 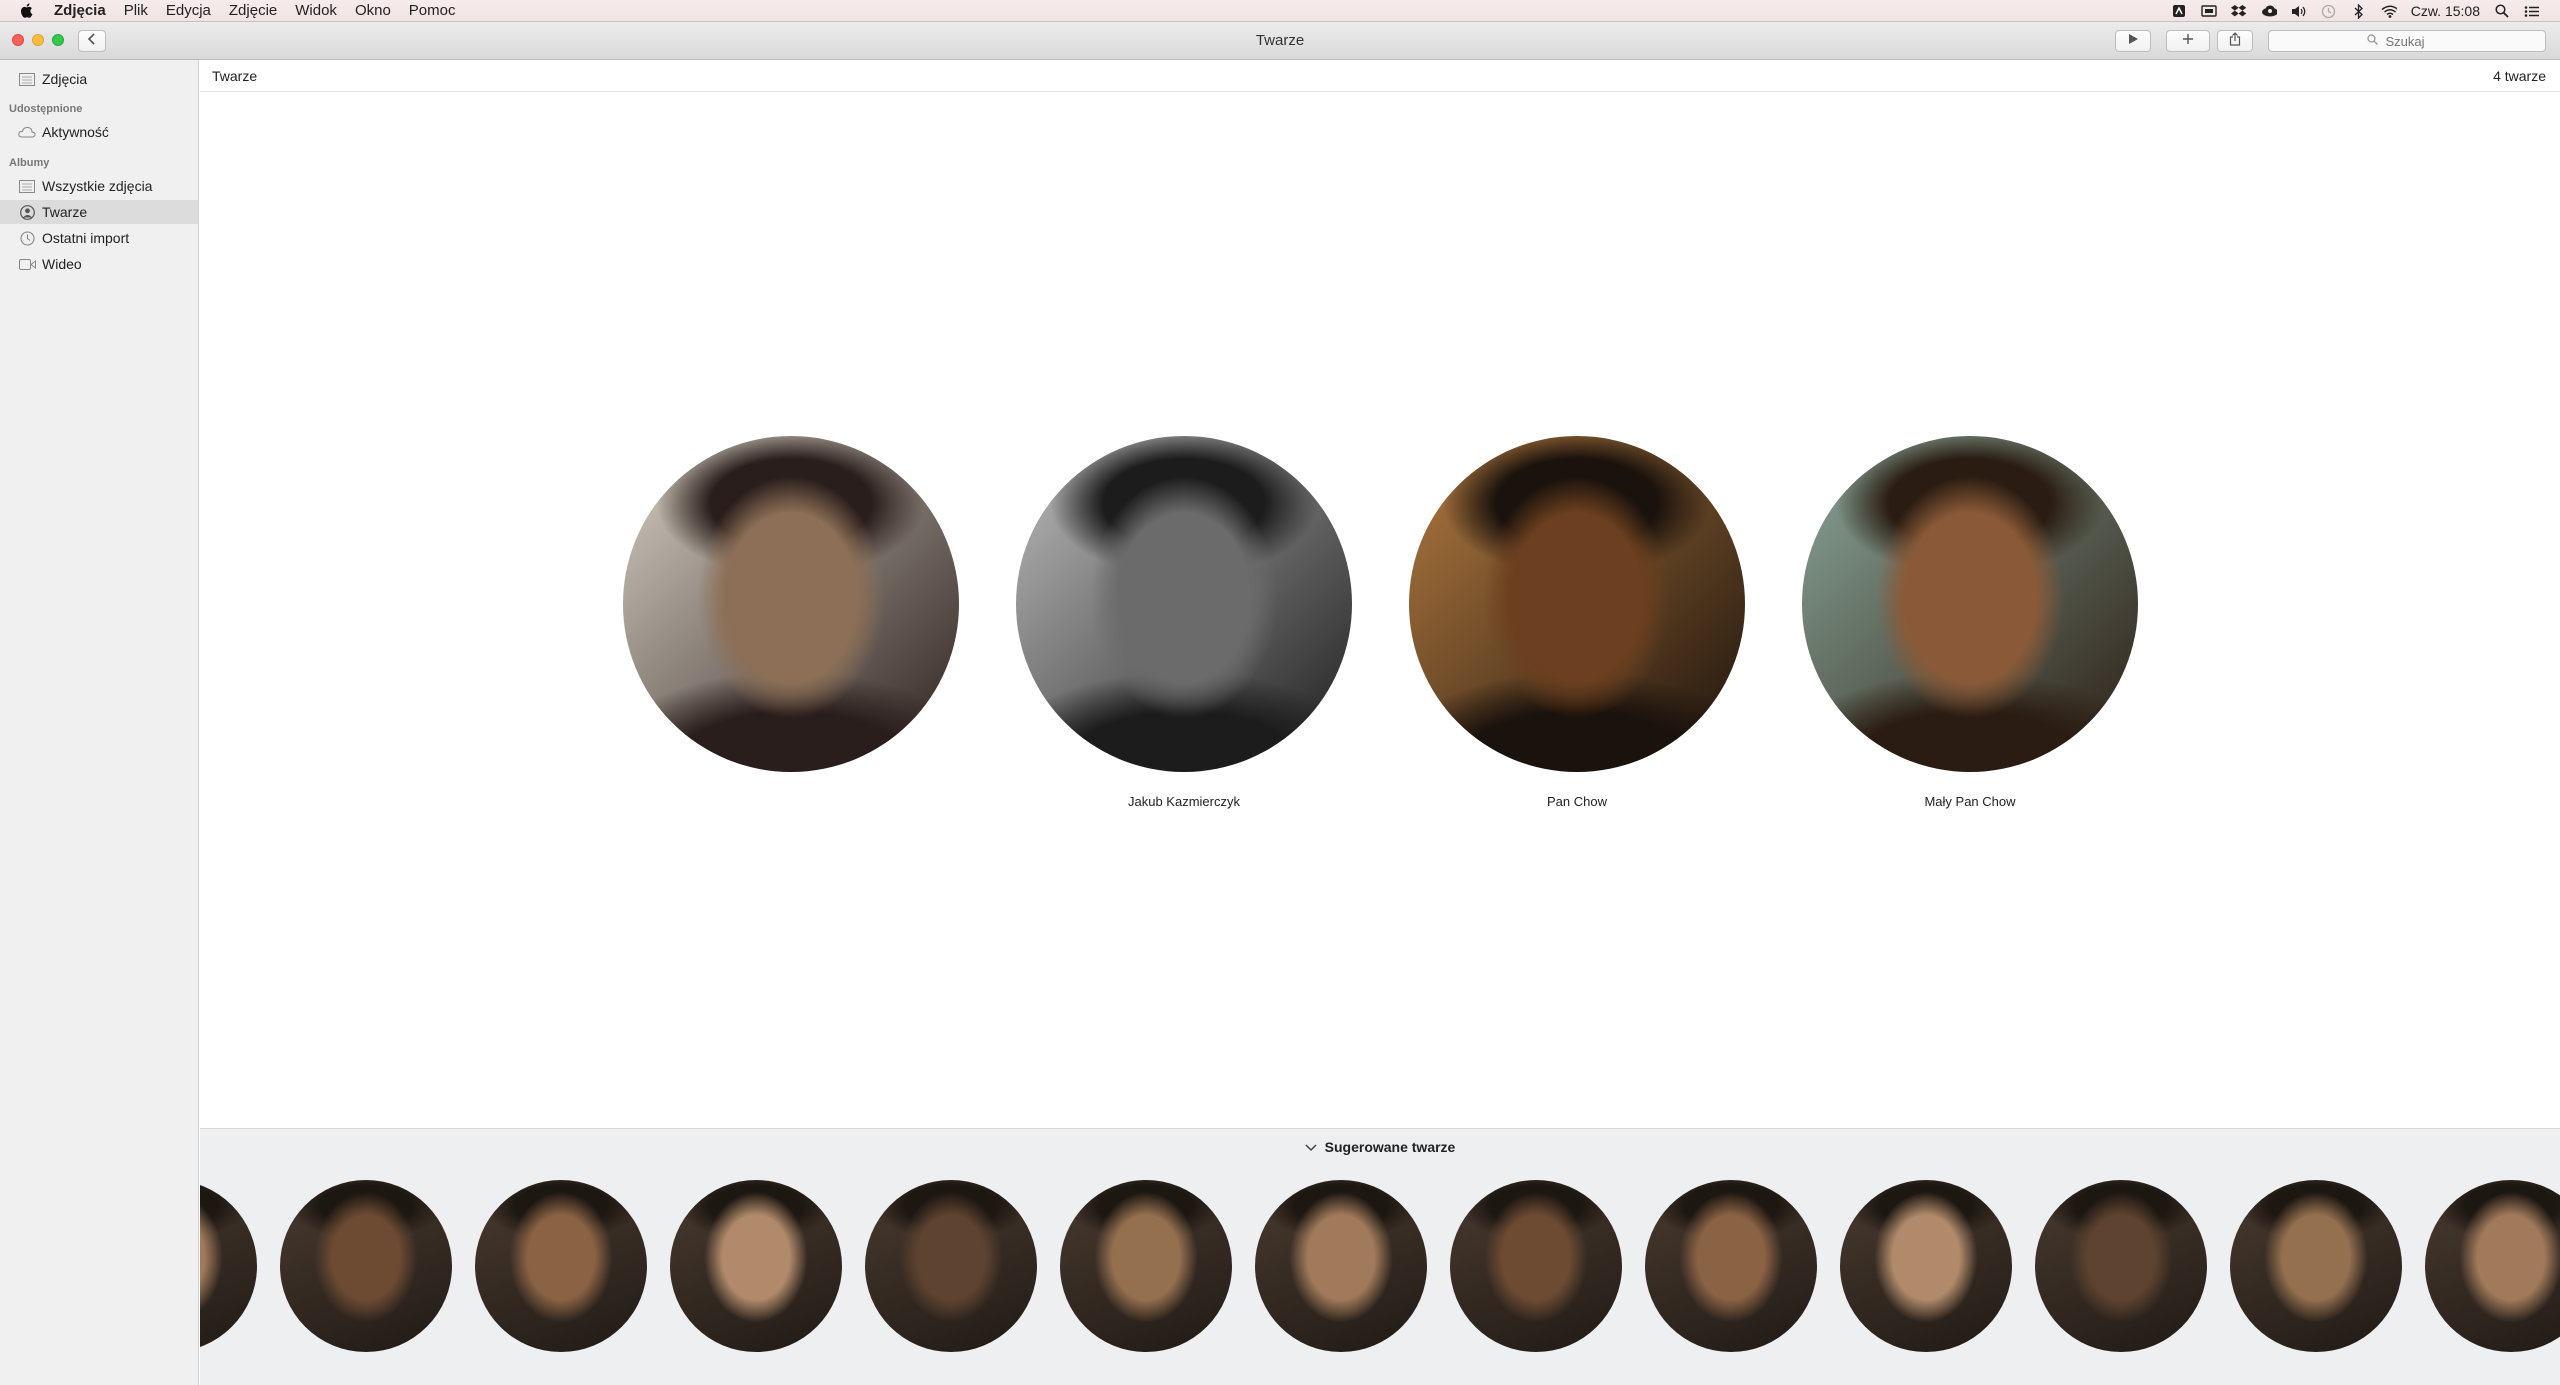 I want to click on volume-icon, so click(x=2299, y=11).